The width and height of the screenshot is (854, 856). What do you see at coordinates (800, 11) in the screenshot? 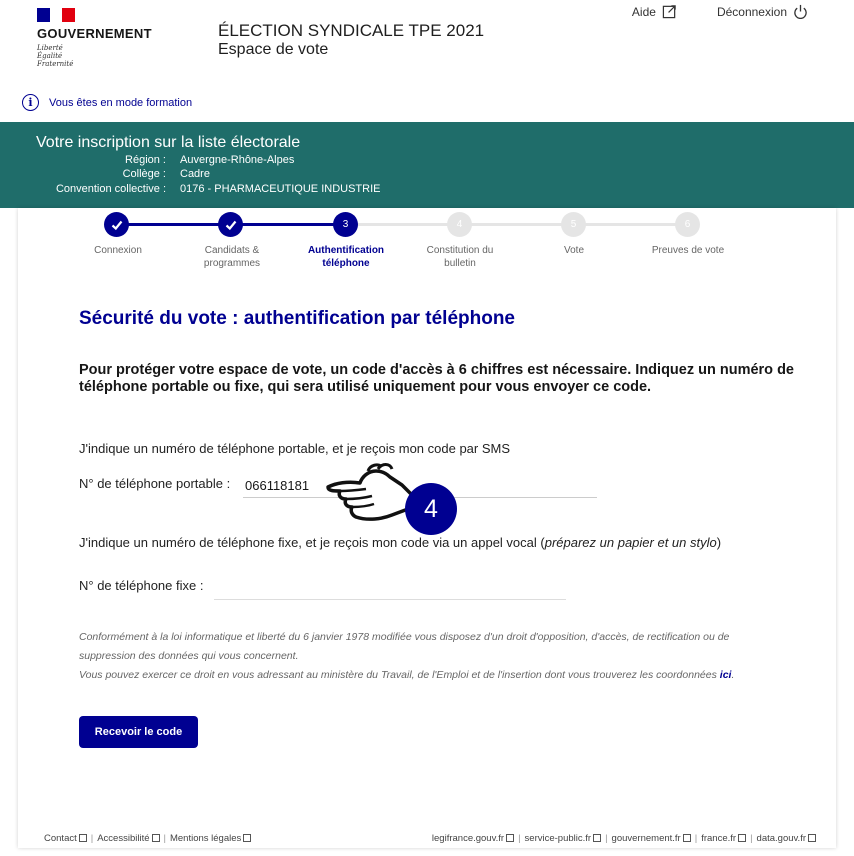
I see `power-icon` at bounding box center [800, 11].